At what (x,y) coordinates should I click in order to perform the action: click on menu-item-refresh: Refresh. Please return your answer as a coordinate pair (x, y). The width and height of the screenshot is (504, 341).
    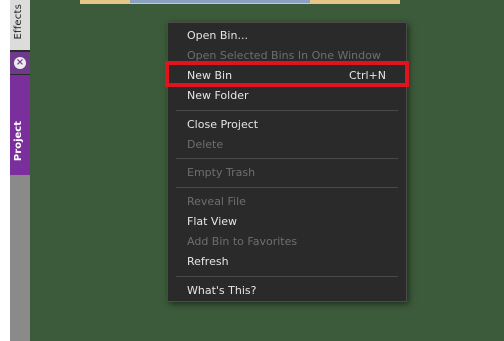
    Looking at the image, I should click on (287, 262).